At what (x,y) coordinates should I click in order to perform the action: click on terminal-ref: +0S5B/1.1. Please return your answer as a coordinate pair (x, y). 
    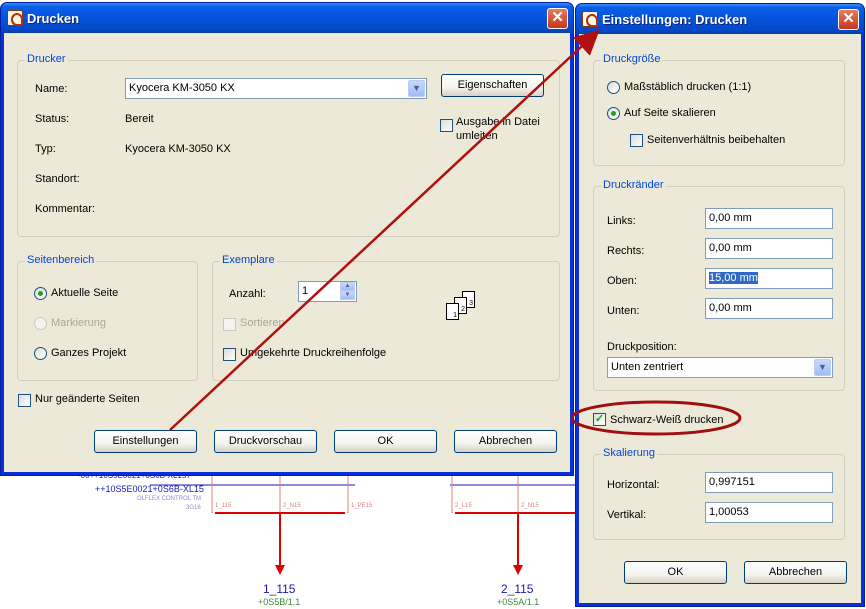
    Looking at the image, I should click on (279, 602).